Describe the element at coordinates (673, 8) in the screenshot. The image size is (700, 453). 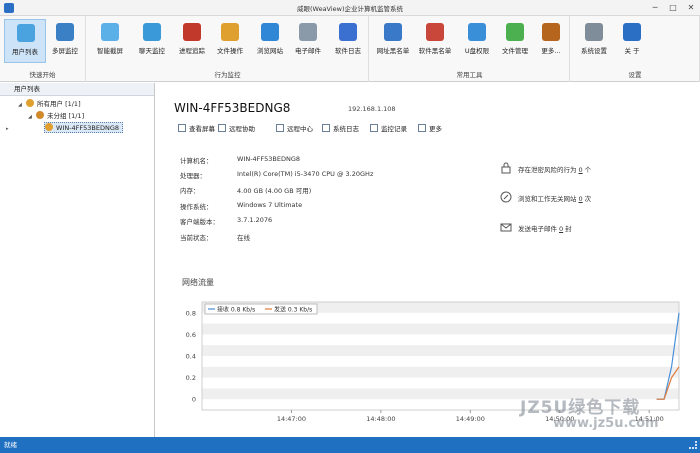
I see `maximize-button: □` at that location.